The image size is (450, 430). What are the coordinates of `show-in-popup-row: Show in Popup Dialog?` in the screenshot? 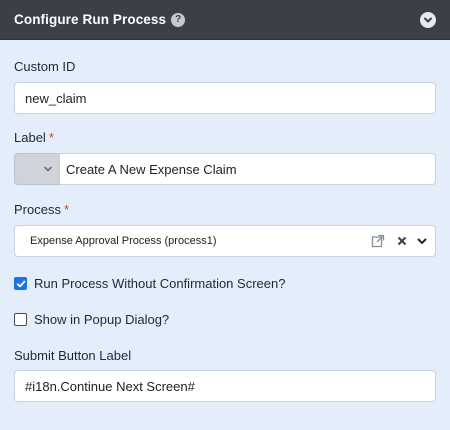 It's located at (91, 319).